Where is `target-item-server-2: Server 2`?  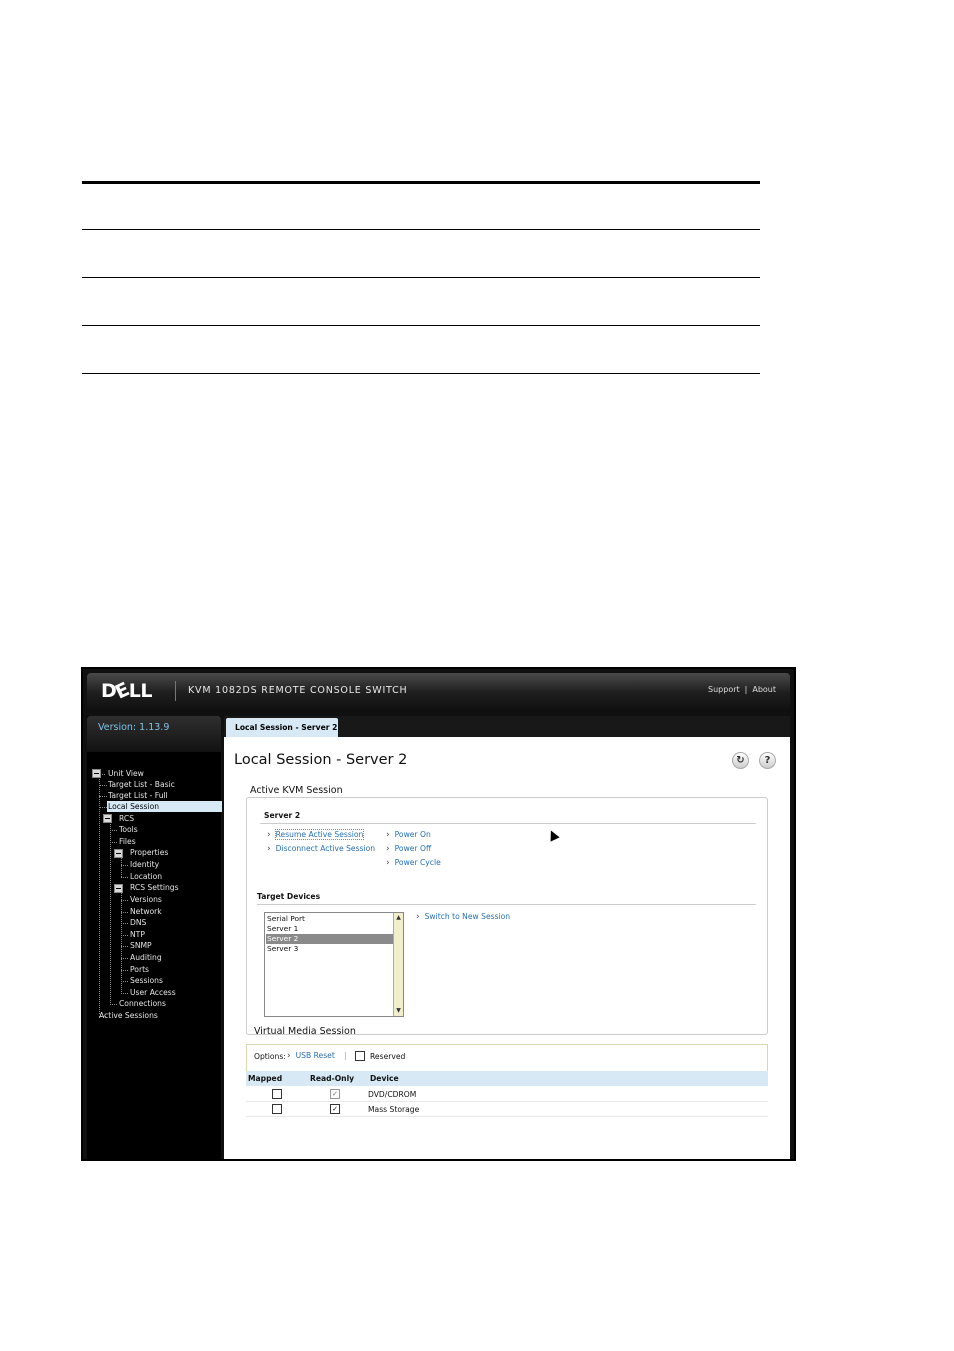
target-item-server-2: Server 2 is located at coordinates (329, 939).